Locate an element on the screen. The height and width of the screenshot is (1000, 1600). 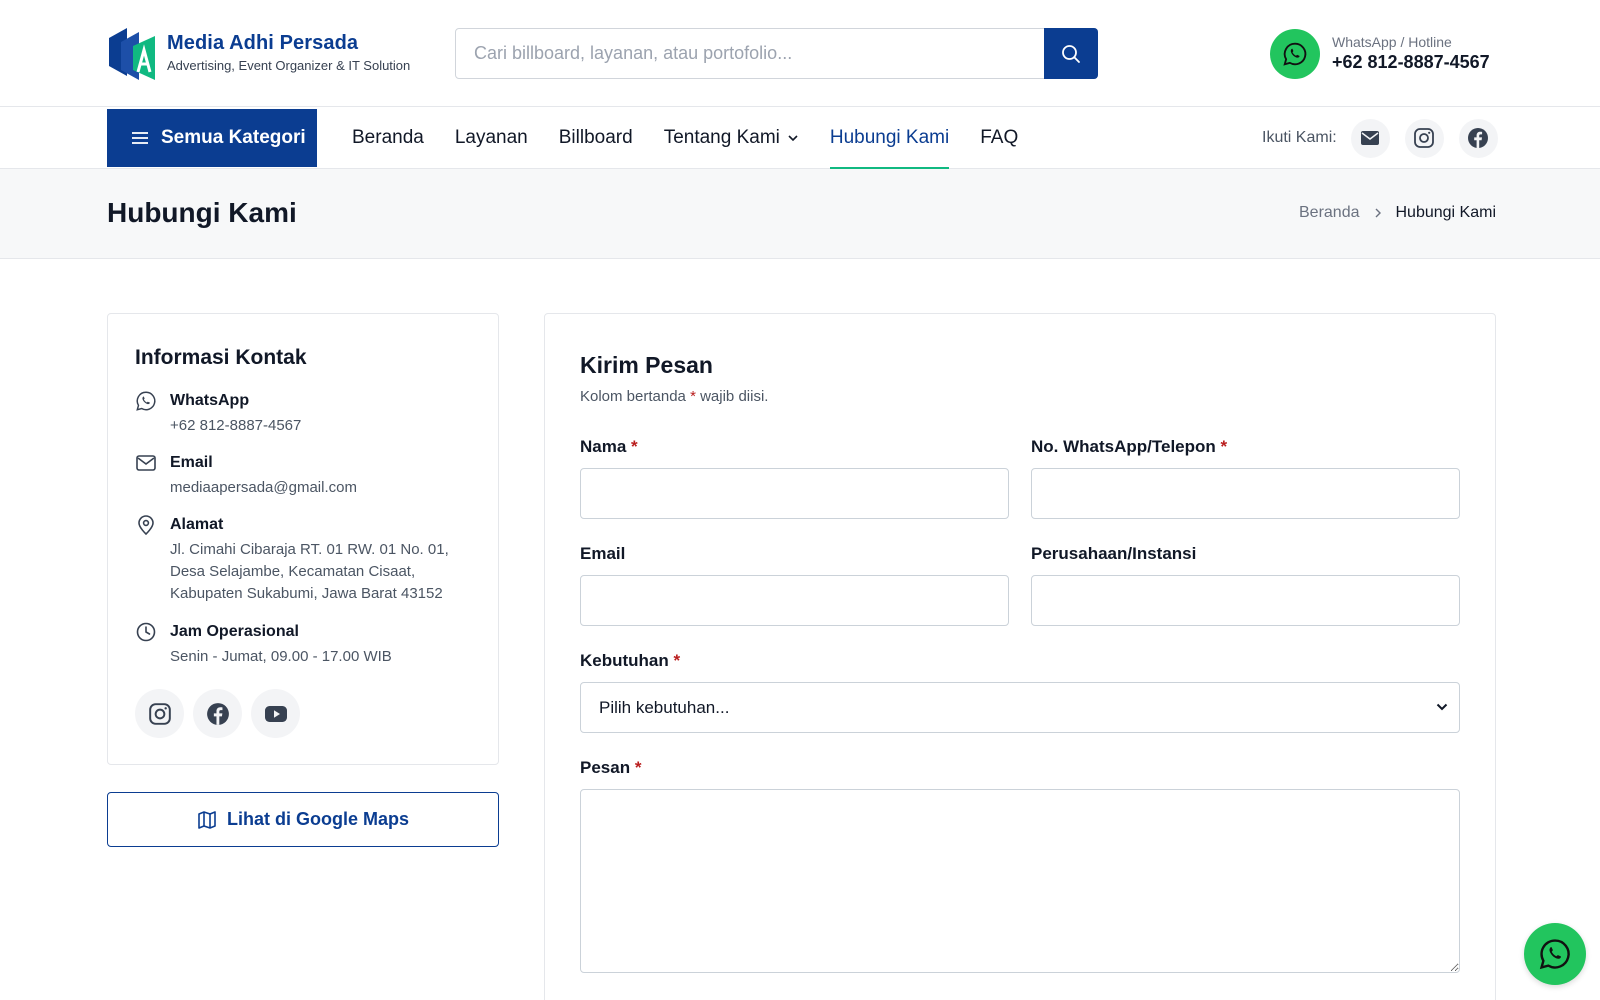
search-button is located at coordinates (1071, 53).